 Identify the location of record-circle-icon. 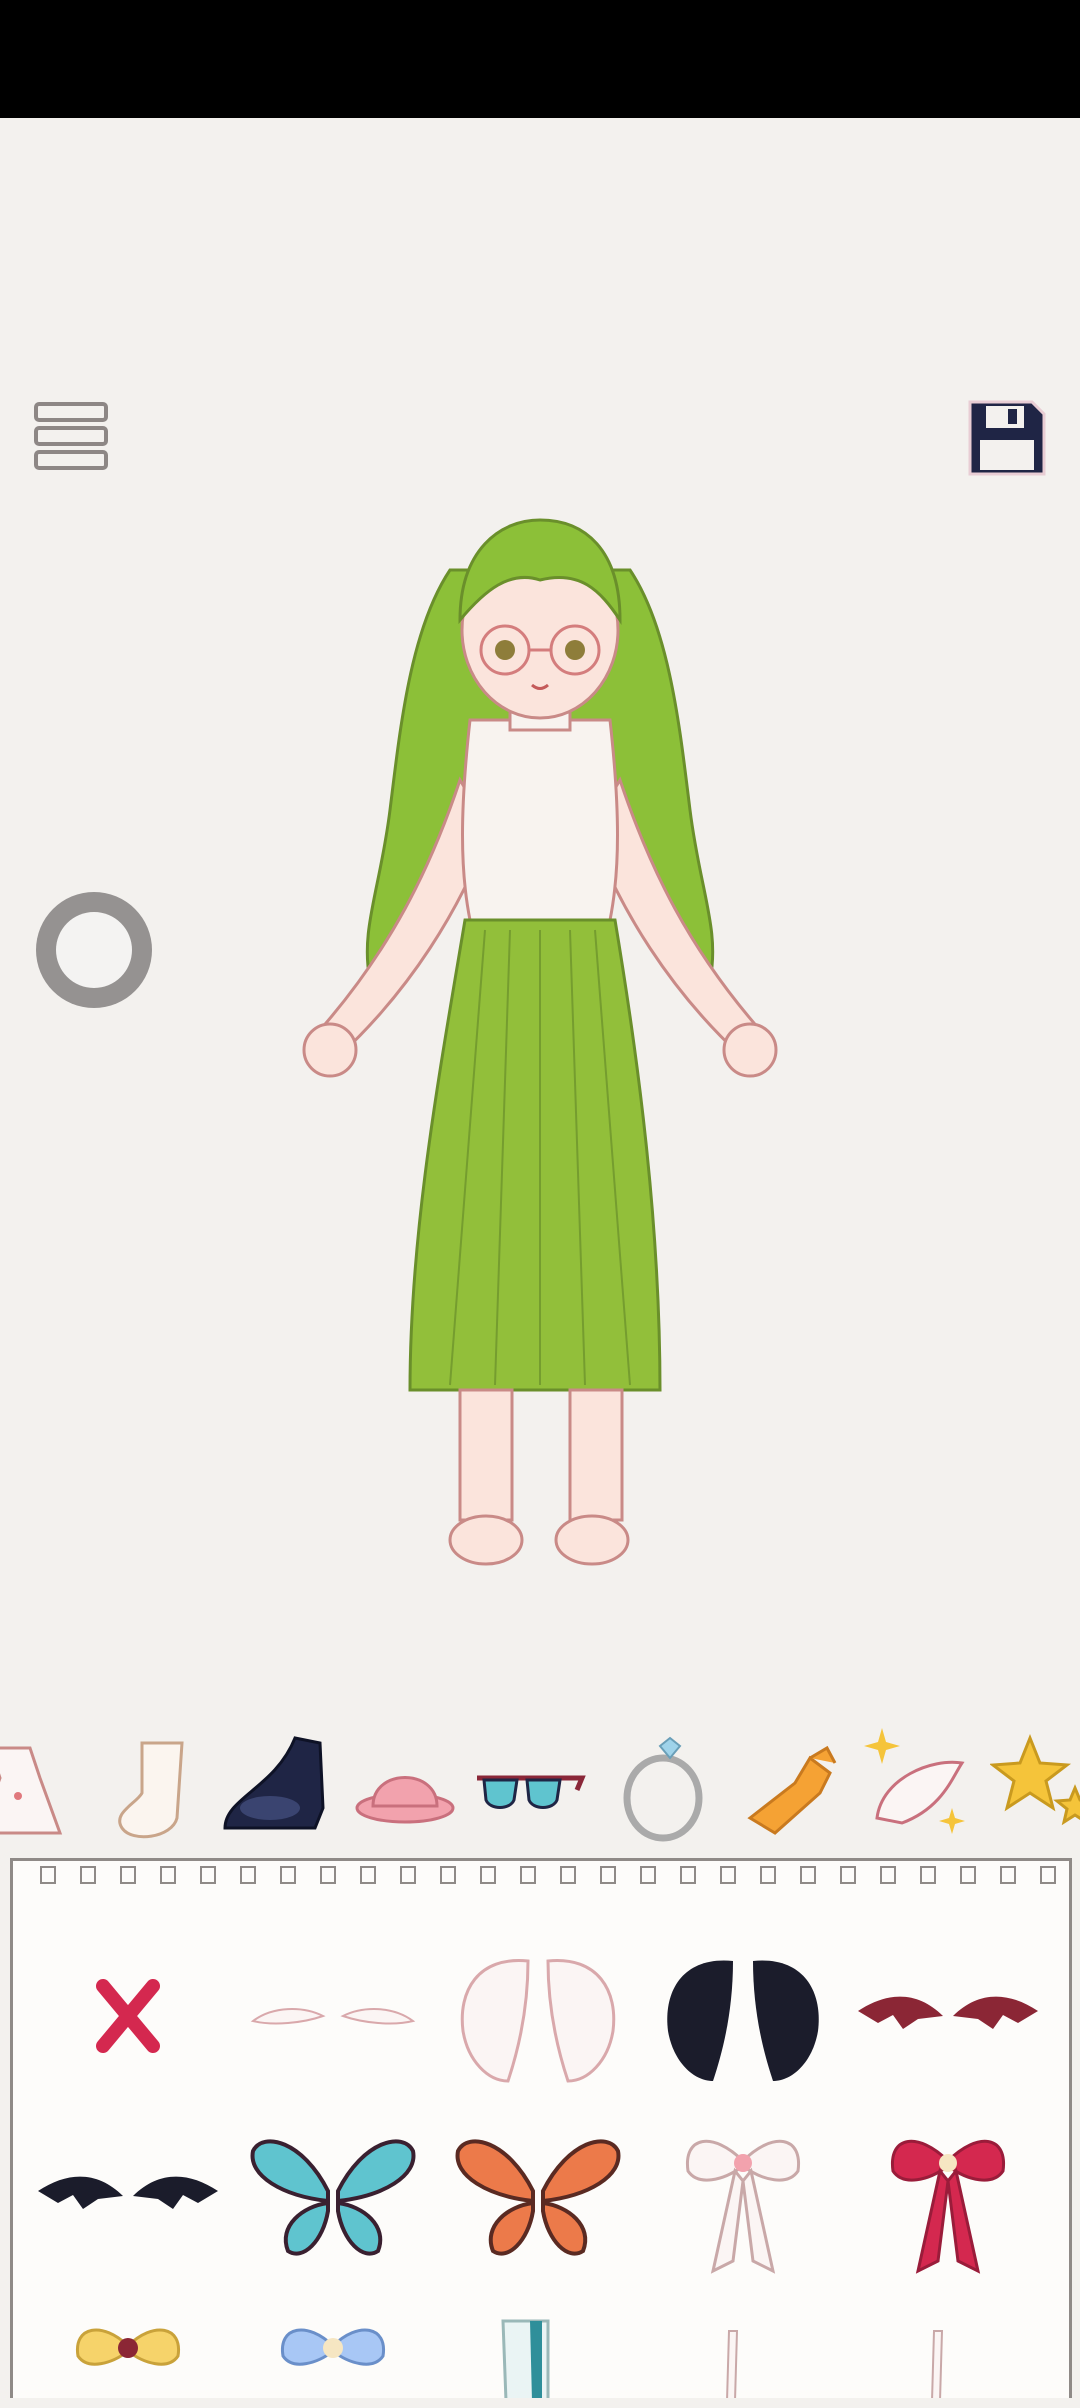
(94, 950).